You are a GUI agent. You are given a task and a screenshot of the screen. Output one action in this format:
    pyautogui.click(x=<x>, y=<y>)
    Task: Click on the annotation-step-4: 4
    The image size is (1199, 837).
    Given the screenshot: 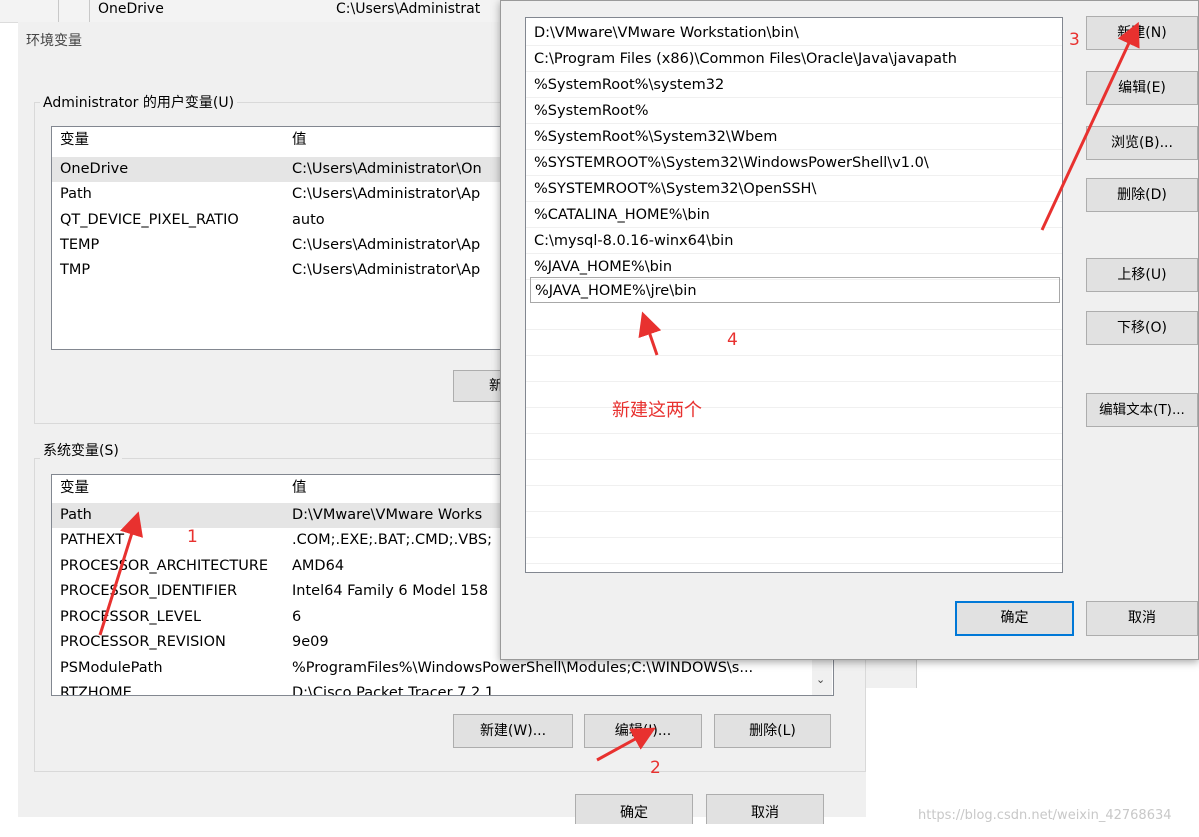 What is the action you would take?
    pyautogui.click(x=732, y=340)
    